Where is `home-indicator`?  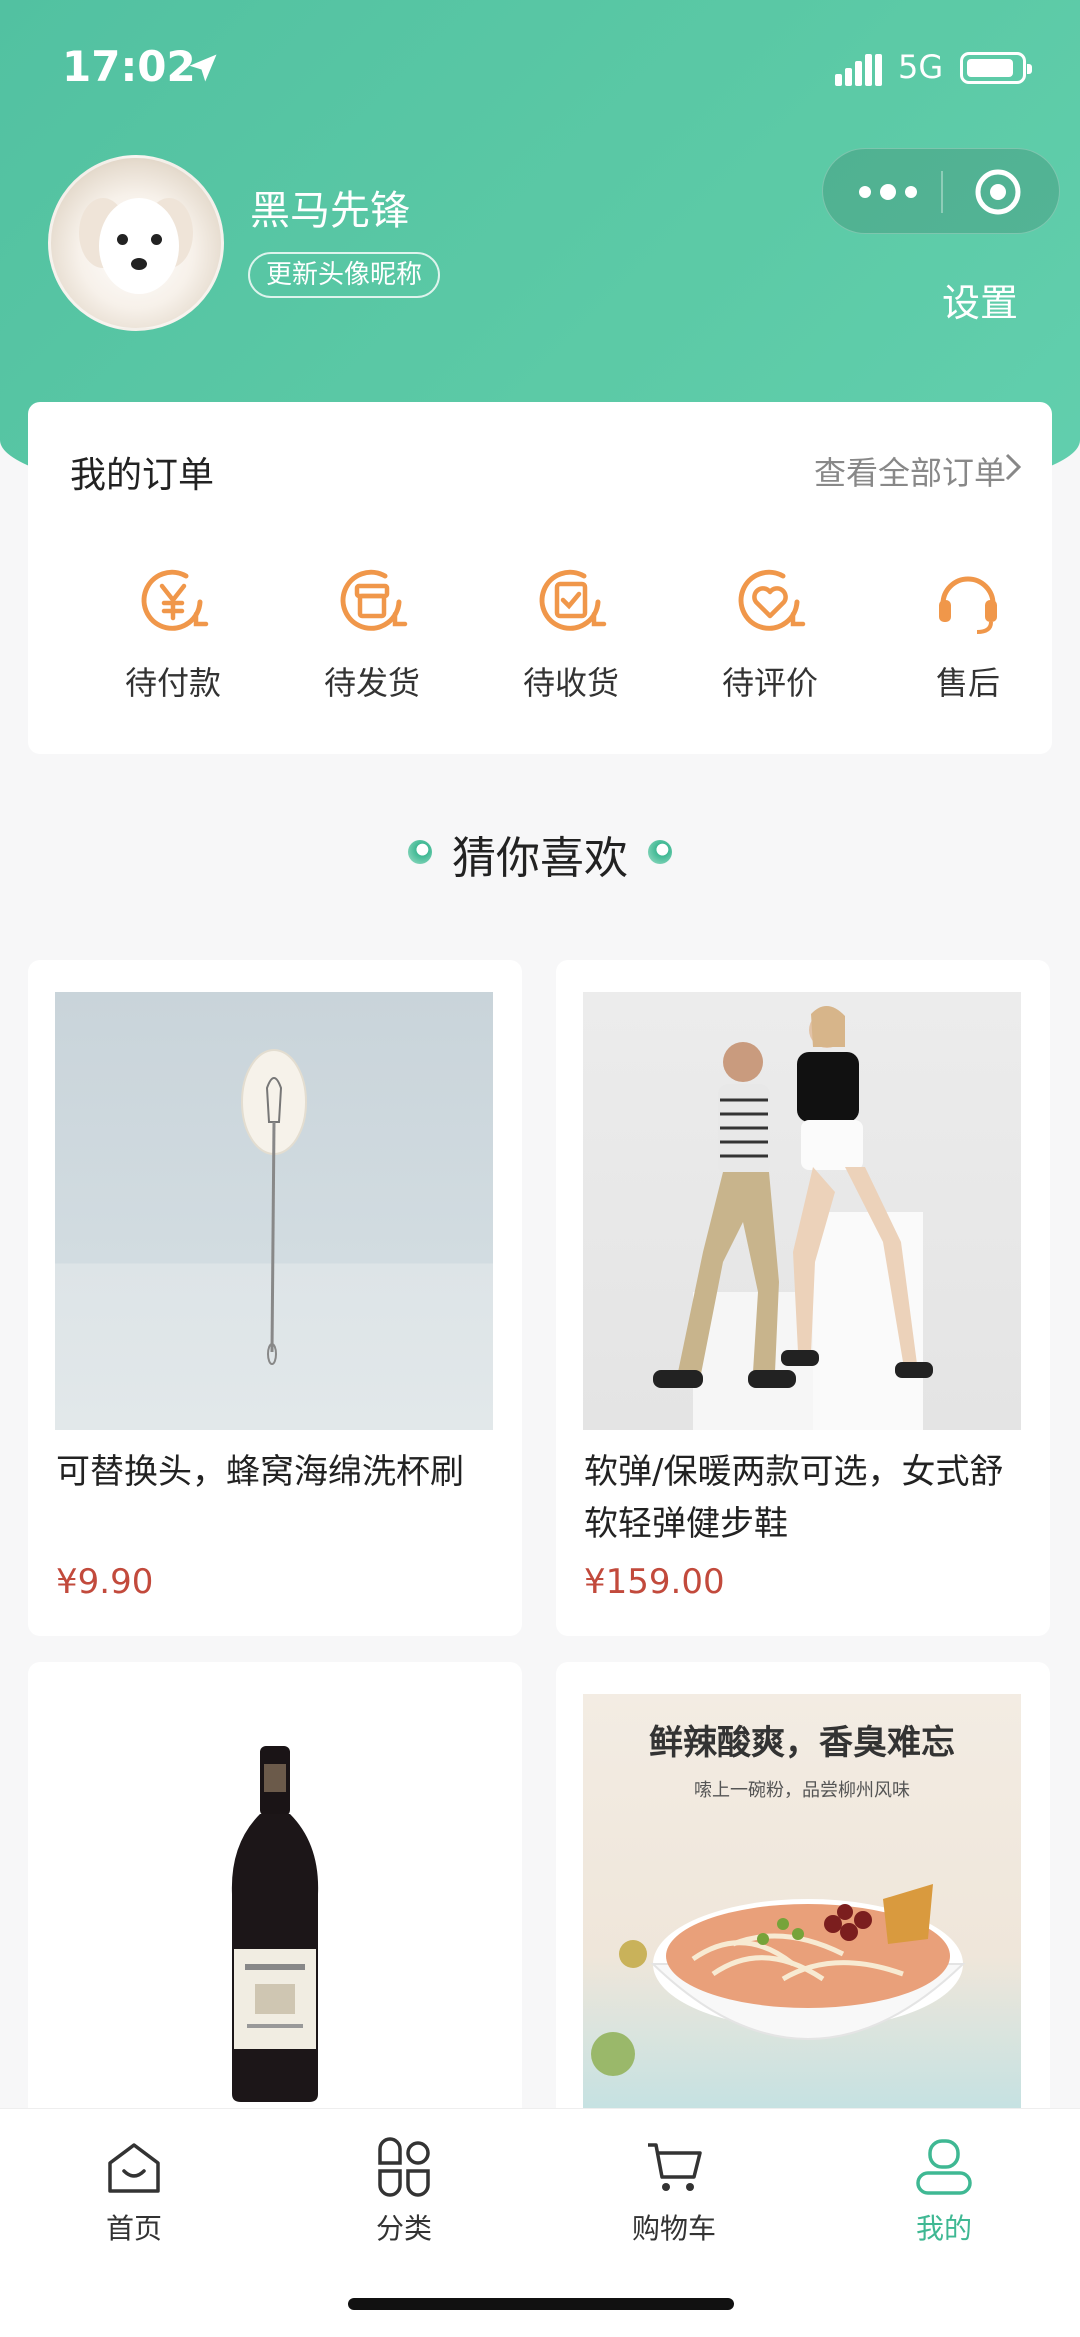 home-indicator is located at coordinates (541, 2304).